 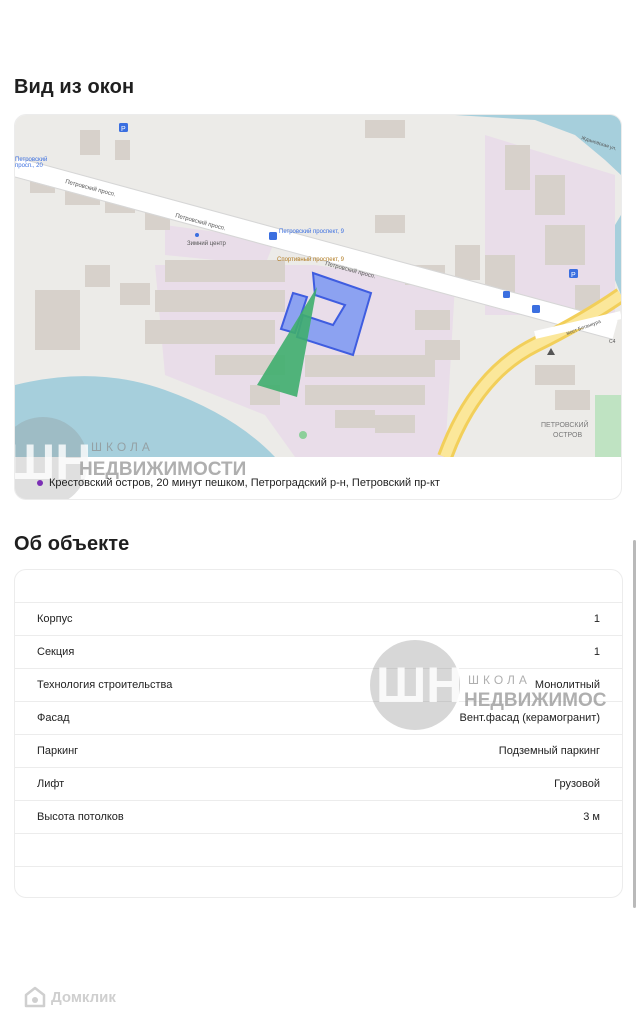 I want to click on fact-label: Паркинг, so click(x=58, y=751).